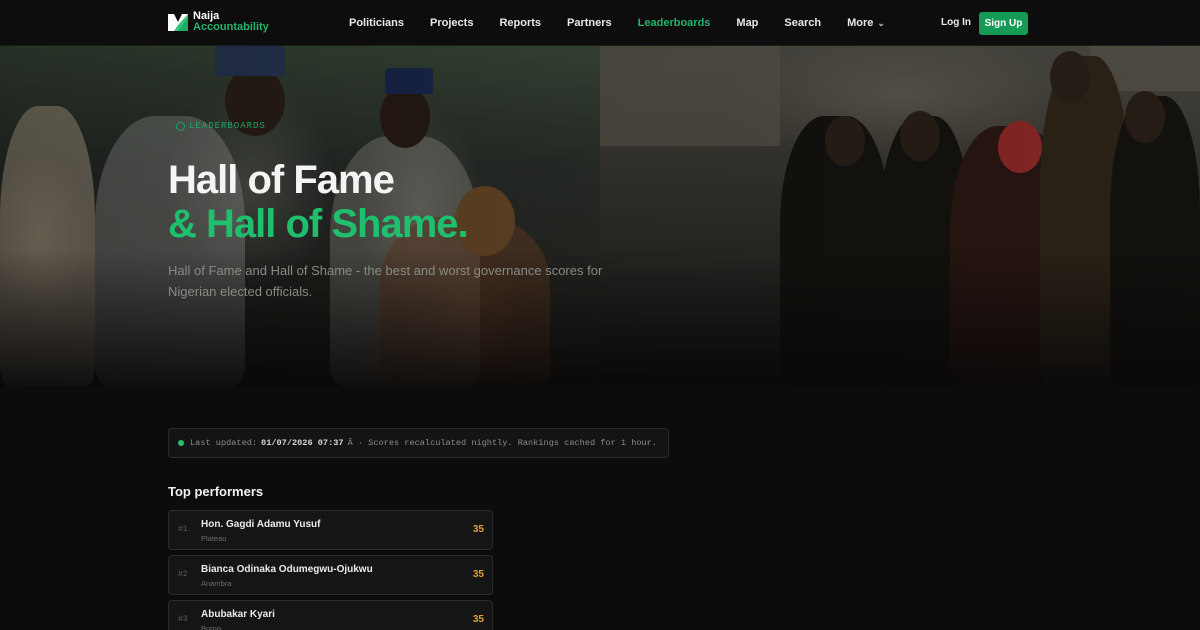  What do you see at coordinates (860, 23) in the screenshot?
I see `nav-more-label: More` at bounding box center [860, 23].